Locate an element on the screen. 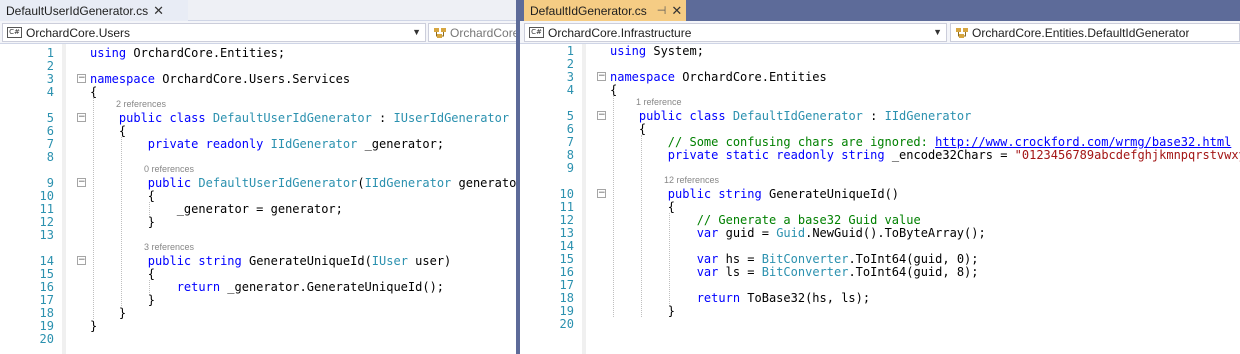  line-number: 12 is located at coordinates (46, 222).